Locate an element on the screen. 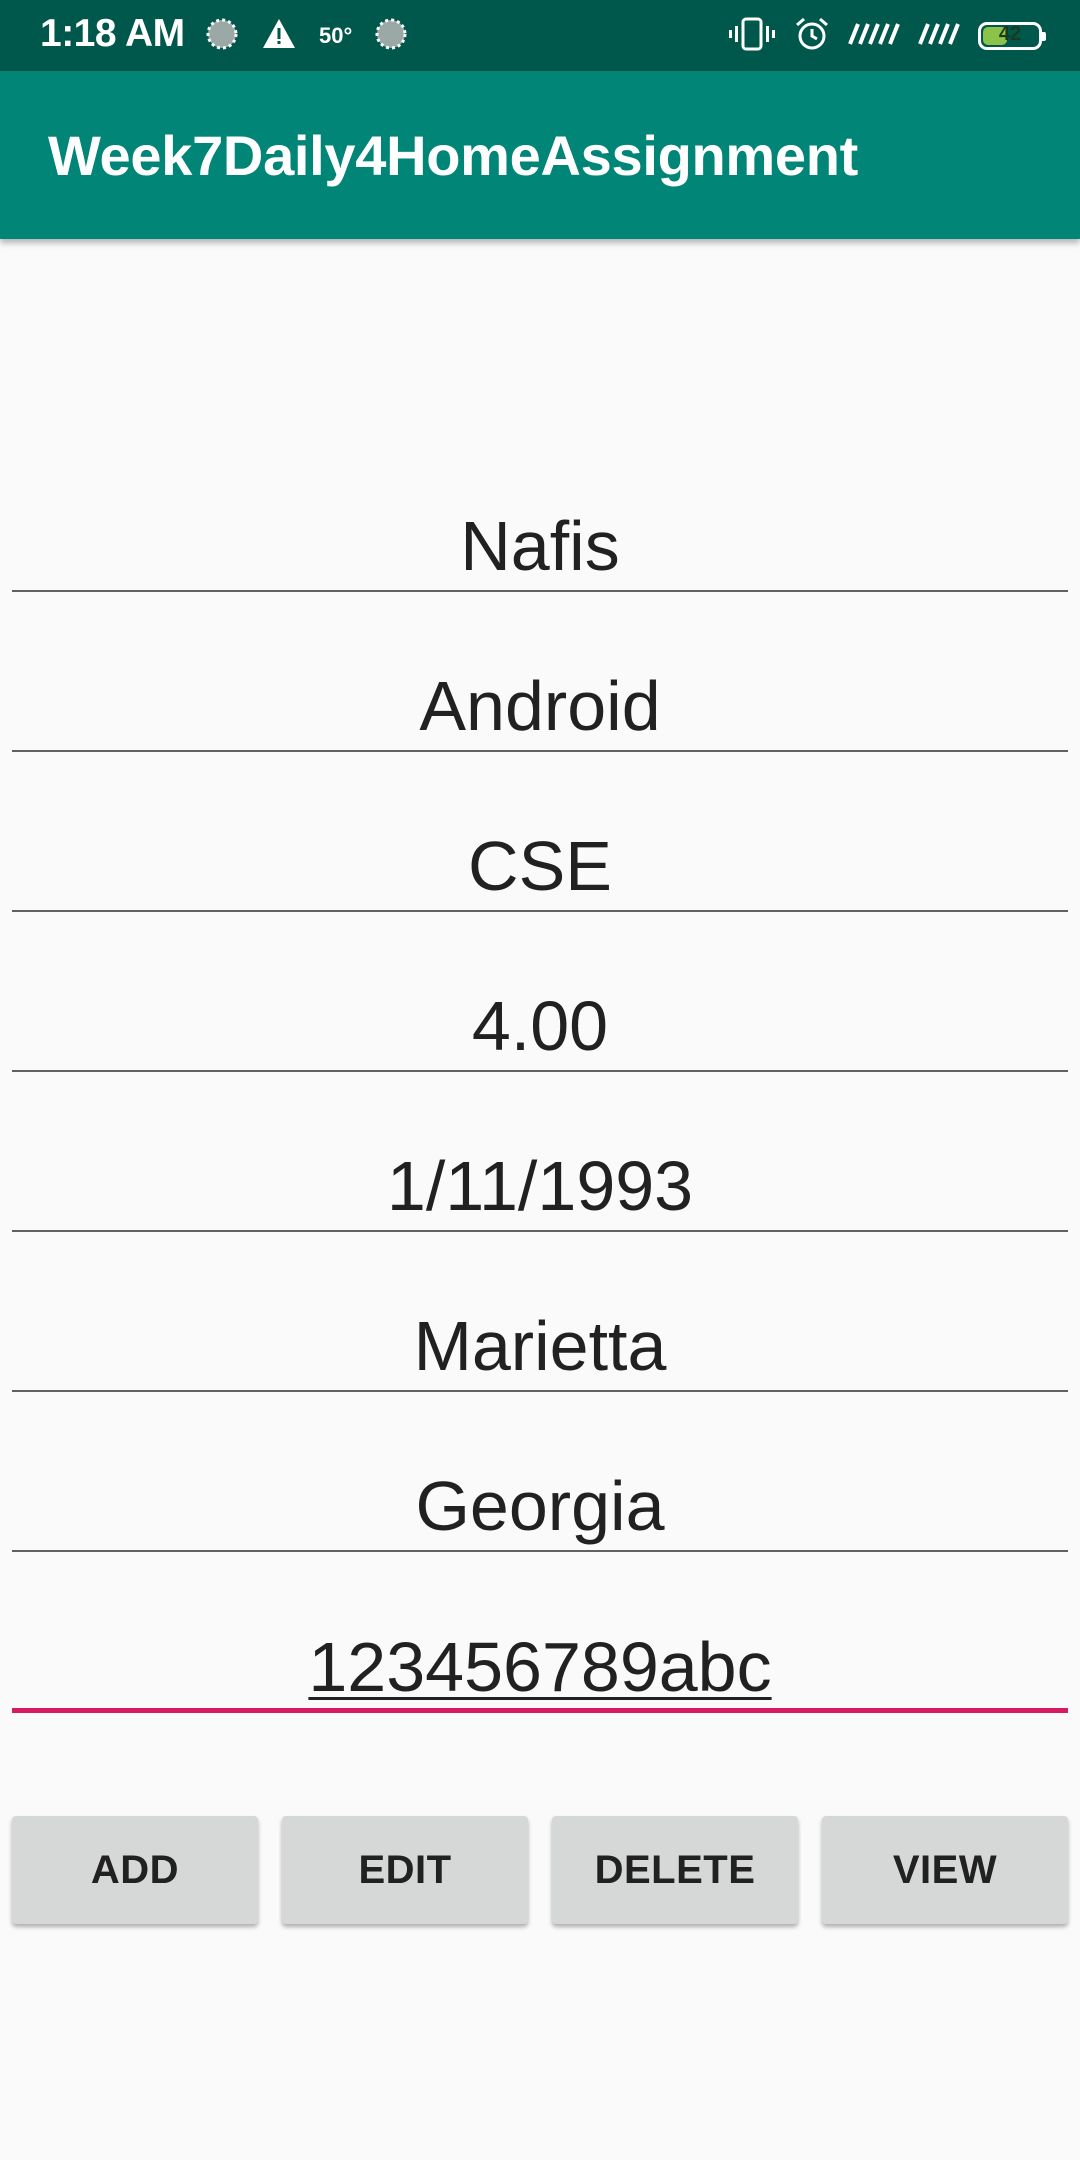  app-title: Week7Daily4HomeAssignment is located at coordinates (453, 155).